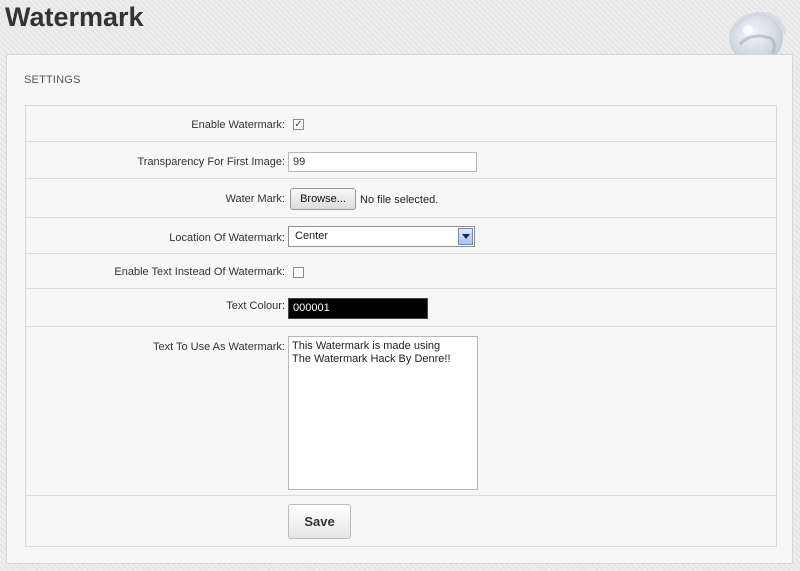 This screenshot has width=800, height=571. I want to click on enable-watermark-label: Enable Watermark:, so click(238, 125).